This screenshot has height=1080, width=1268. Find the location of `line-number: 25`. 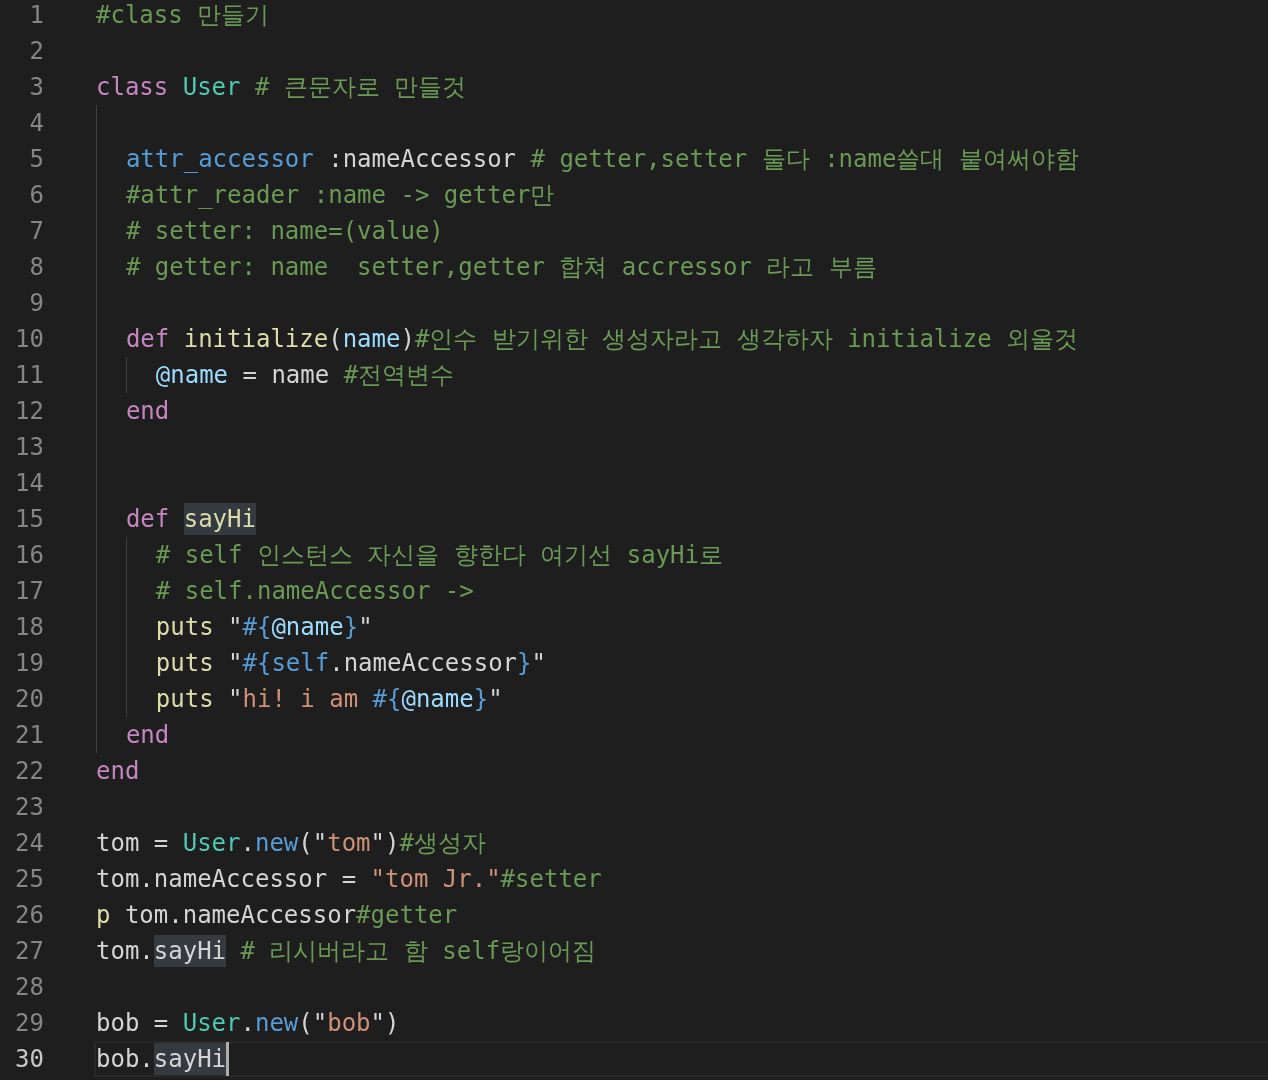

line-number: 25 is located at coordinates (29, 879).